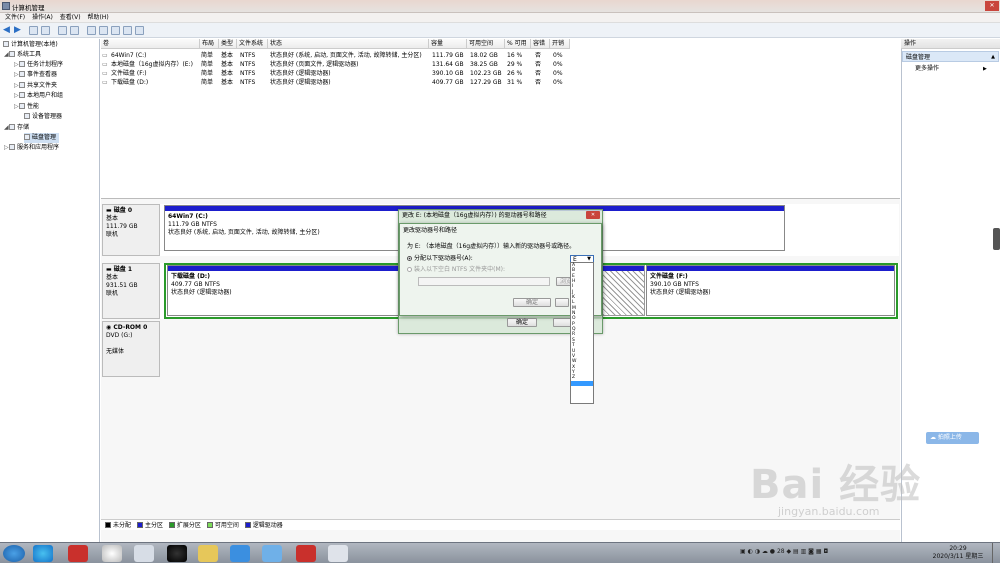 The image size is (1000, 563). What do you see at coordinates (228, 44) in the screenshot?
I see `col-type: 类型` at bounding box center [228, 44].